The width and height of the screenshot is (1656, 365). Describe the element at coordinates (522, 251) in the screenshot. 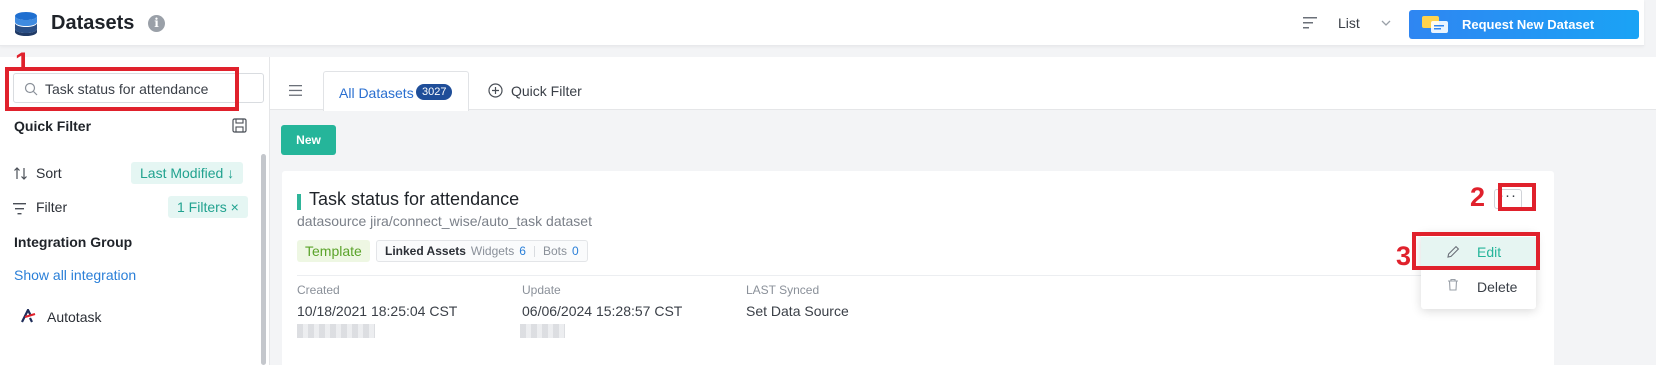

I see `widgets-count: 6` at that location.